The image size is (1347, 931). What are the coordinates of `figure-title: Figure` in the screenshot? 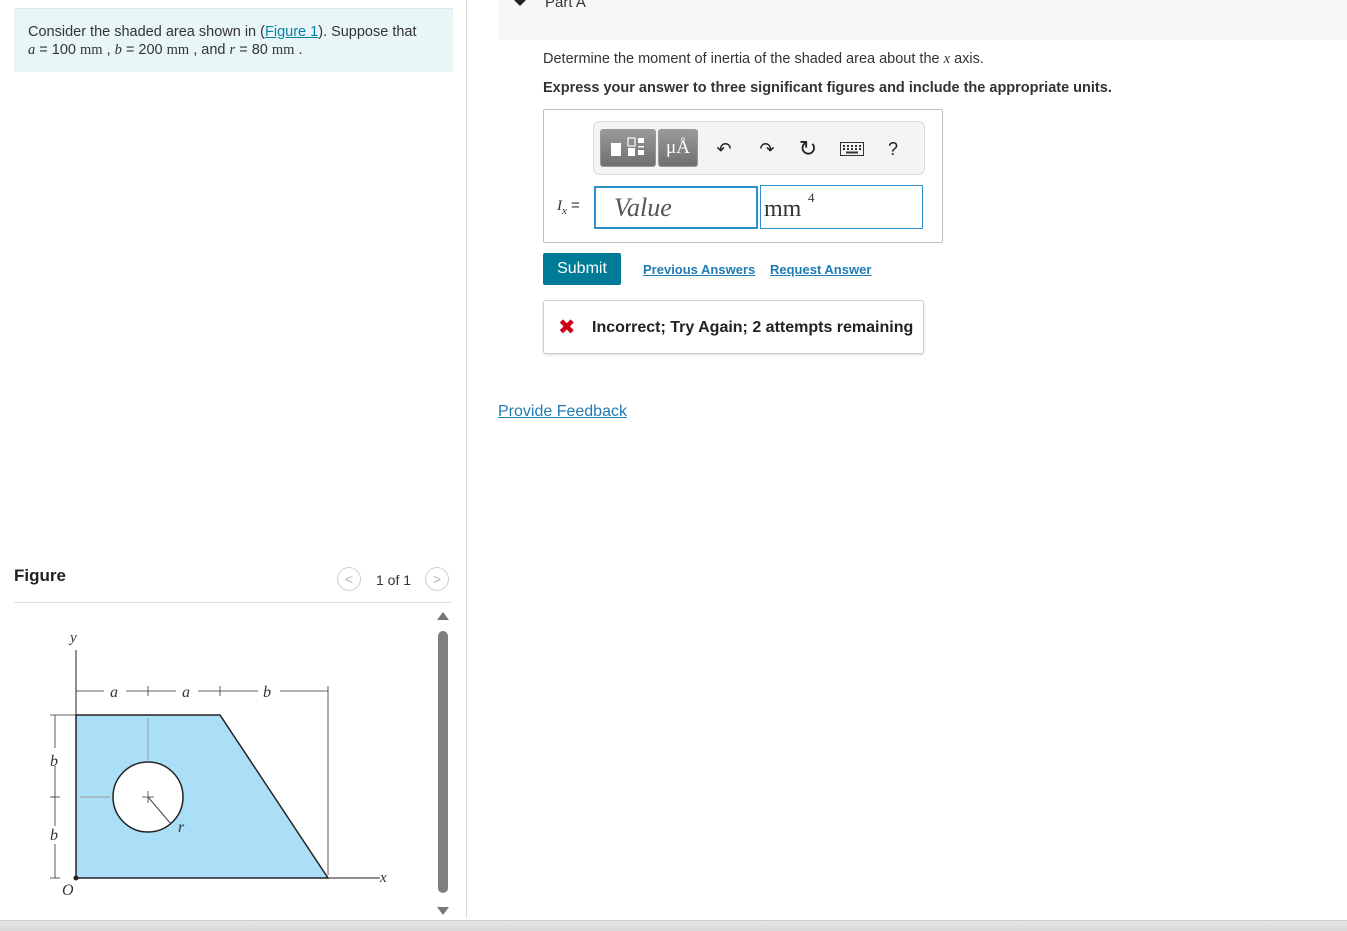 It's located at (40, 575).